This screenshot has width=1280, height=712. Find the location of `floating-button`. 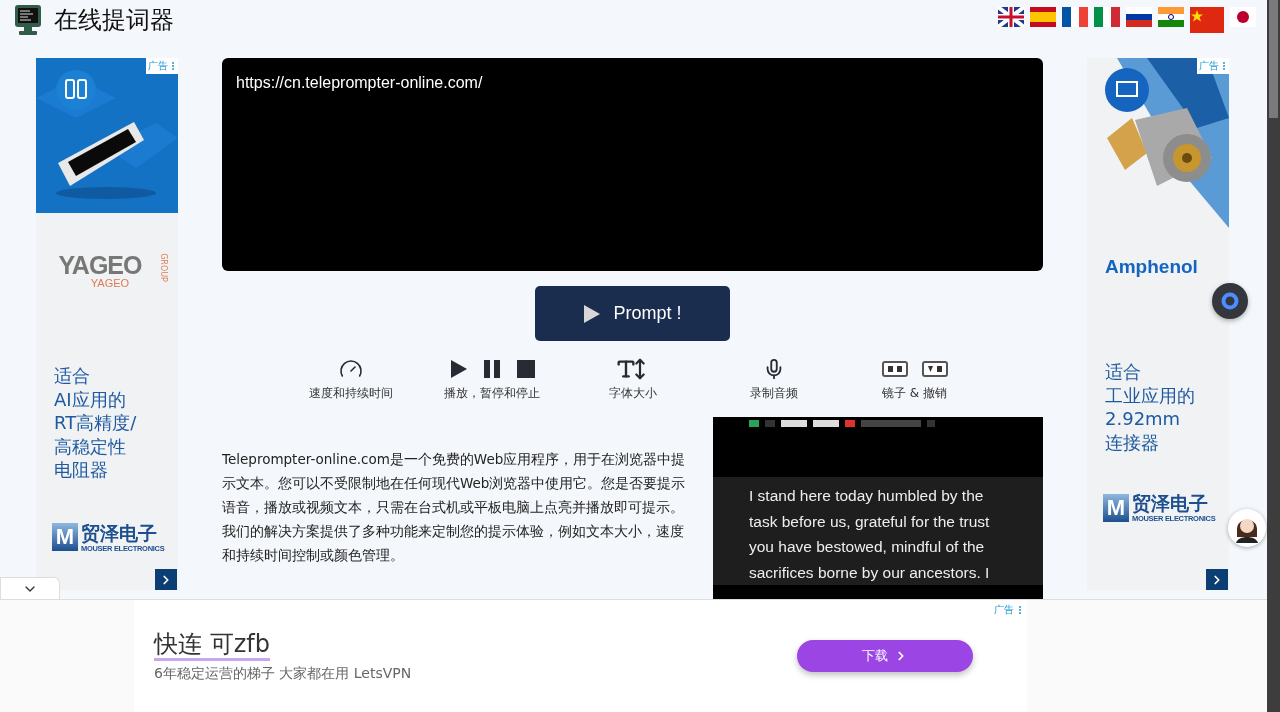

floating-button is located at coordinates (1230, 301).